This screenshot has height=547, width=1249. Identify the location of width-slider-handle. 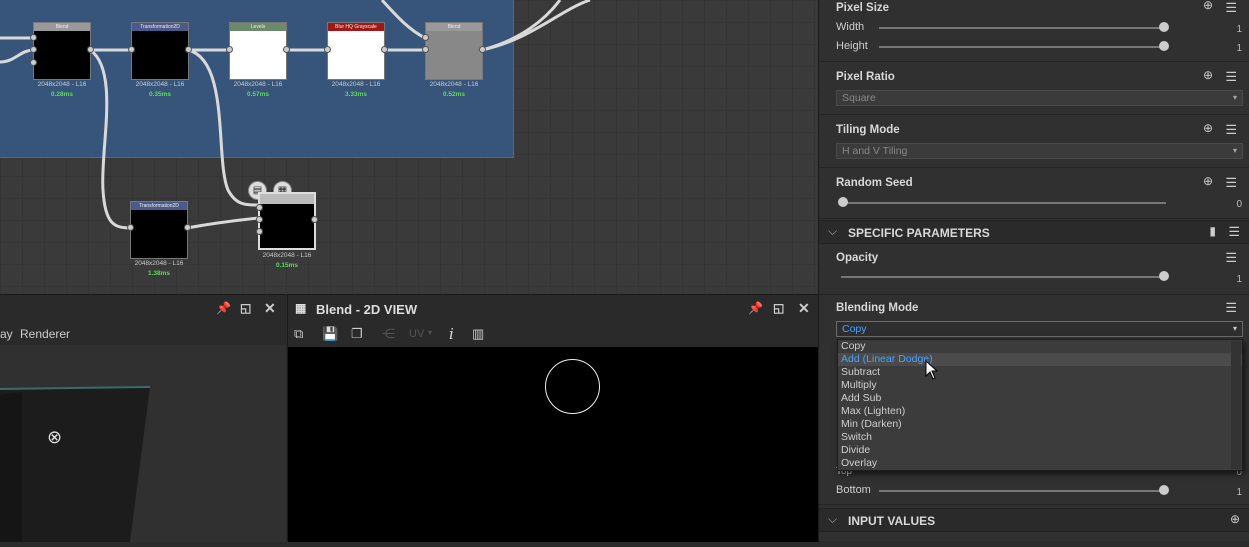
(1164, 27).